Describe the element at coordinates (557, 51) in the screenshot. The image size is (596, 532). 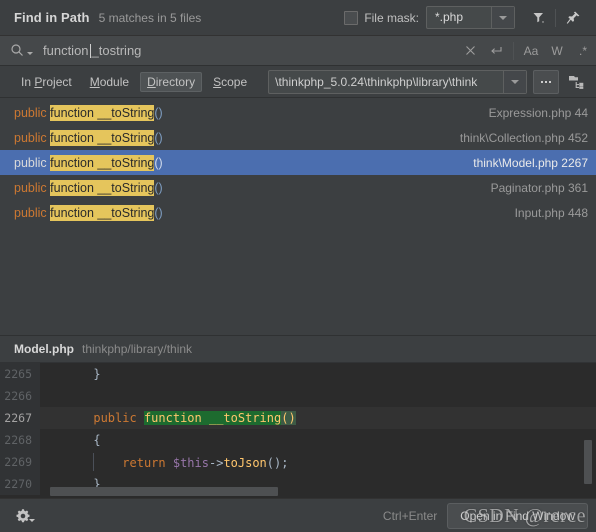
I see `whole-words-toggle: W` at that location.